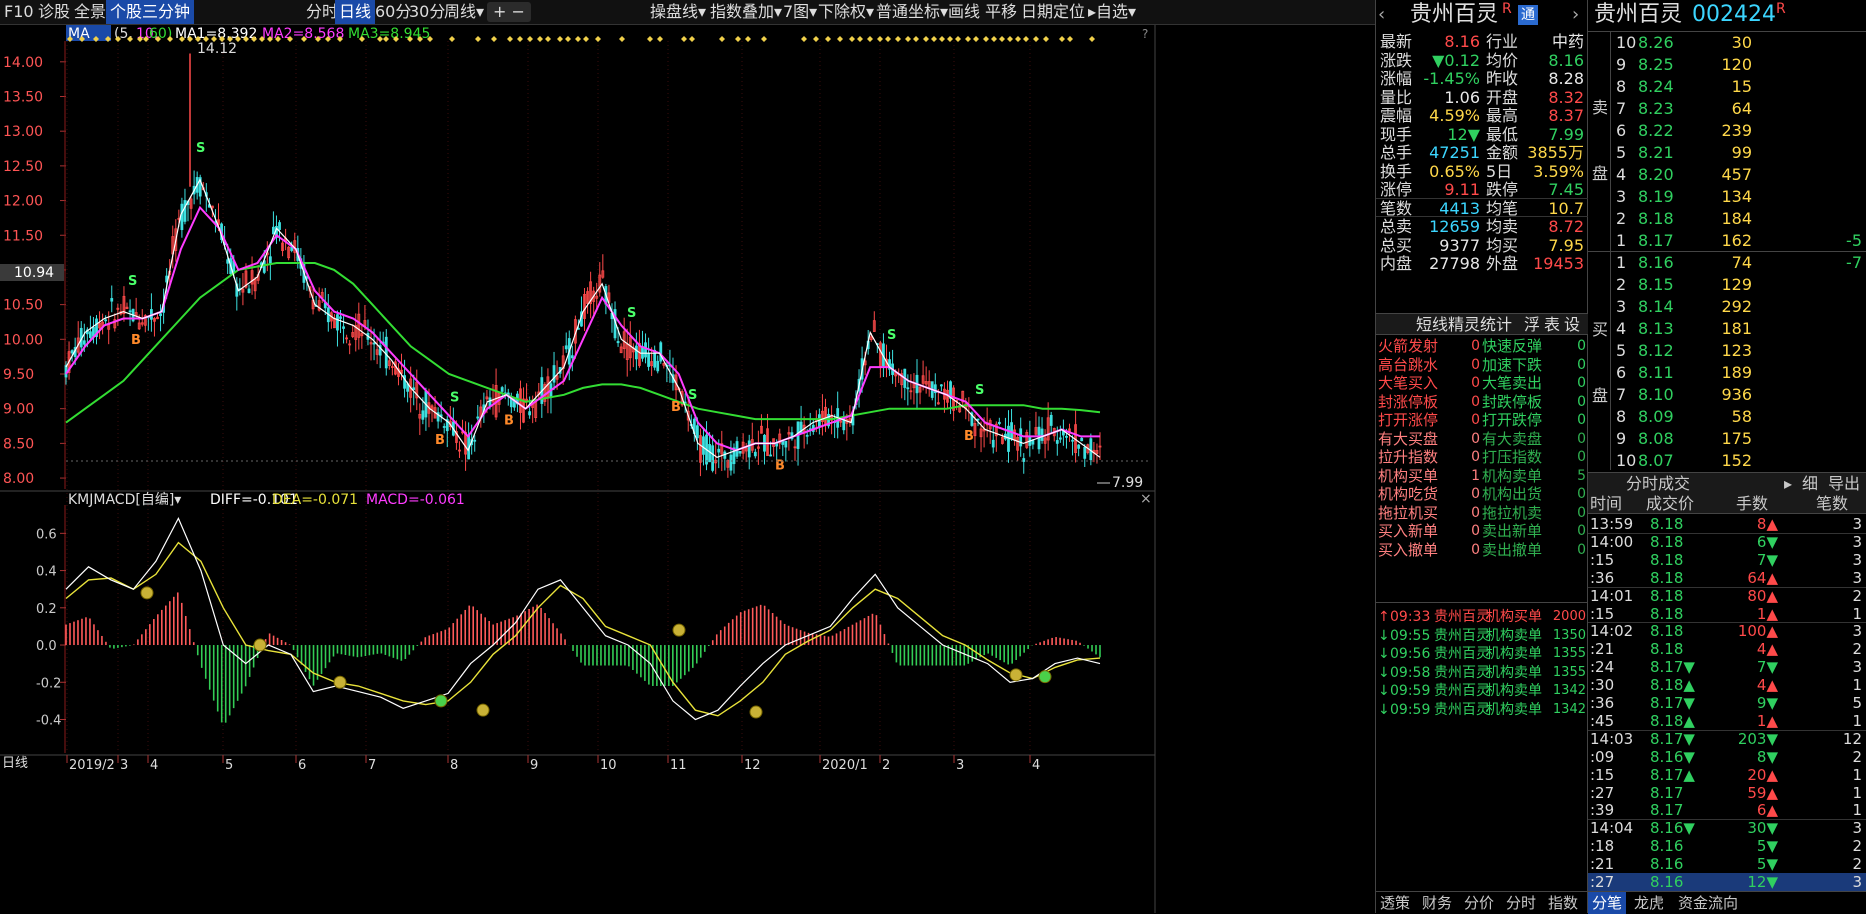 This screenshot has width=1866, height=914. I want to click on book-level: 3, so click(1621, 196).